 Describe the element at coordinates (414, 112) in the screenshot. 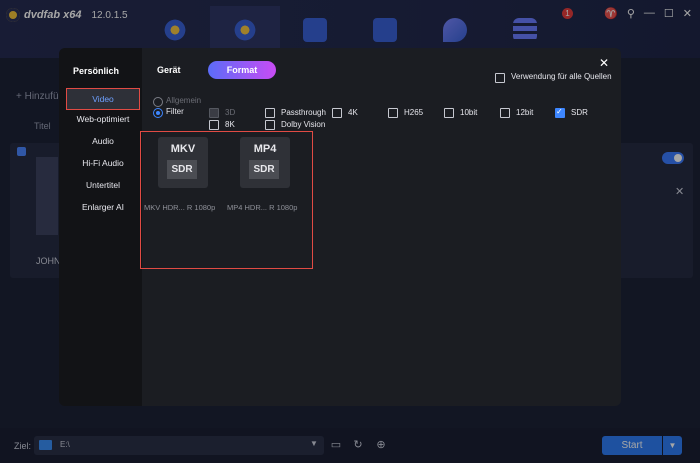

I see `label-h265: H265` at that location.